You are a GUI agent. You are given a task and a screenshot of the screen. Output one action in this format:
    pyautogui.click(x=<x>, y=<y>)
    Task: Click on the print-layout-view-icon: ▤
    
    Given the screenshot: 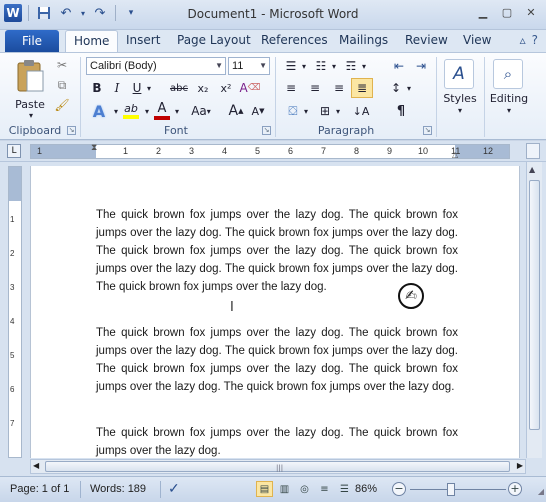 What is the action you would take?
    pyautogui.click(x=264, y=489)
    